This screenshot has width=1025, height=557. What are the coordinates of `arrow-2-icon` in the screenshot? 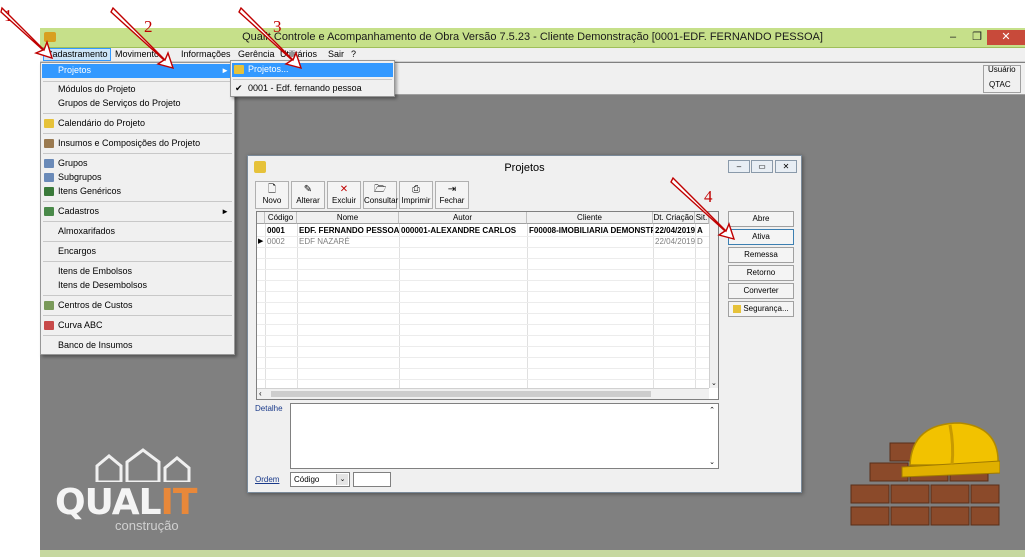 It's located at (142, 38).